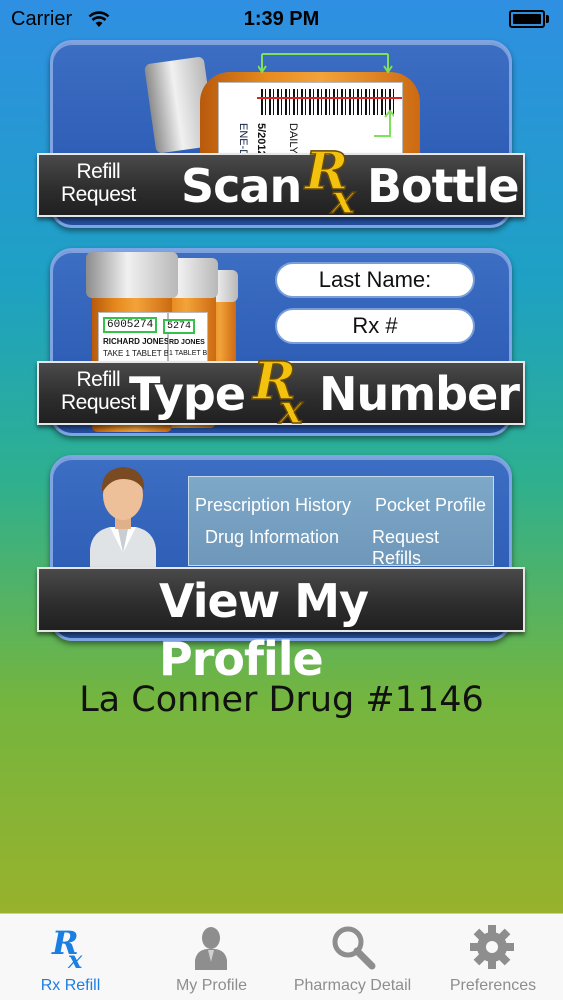 The image size is (563, 1000). I want to click on bottle-patient-name-1: RICHARD JONES, so click(136, 341).